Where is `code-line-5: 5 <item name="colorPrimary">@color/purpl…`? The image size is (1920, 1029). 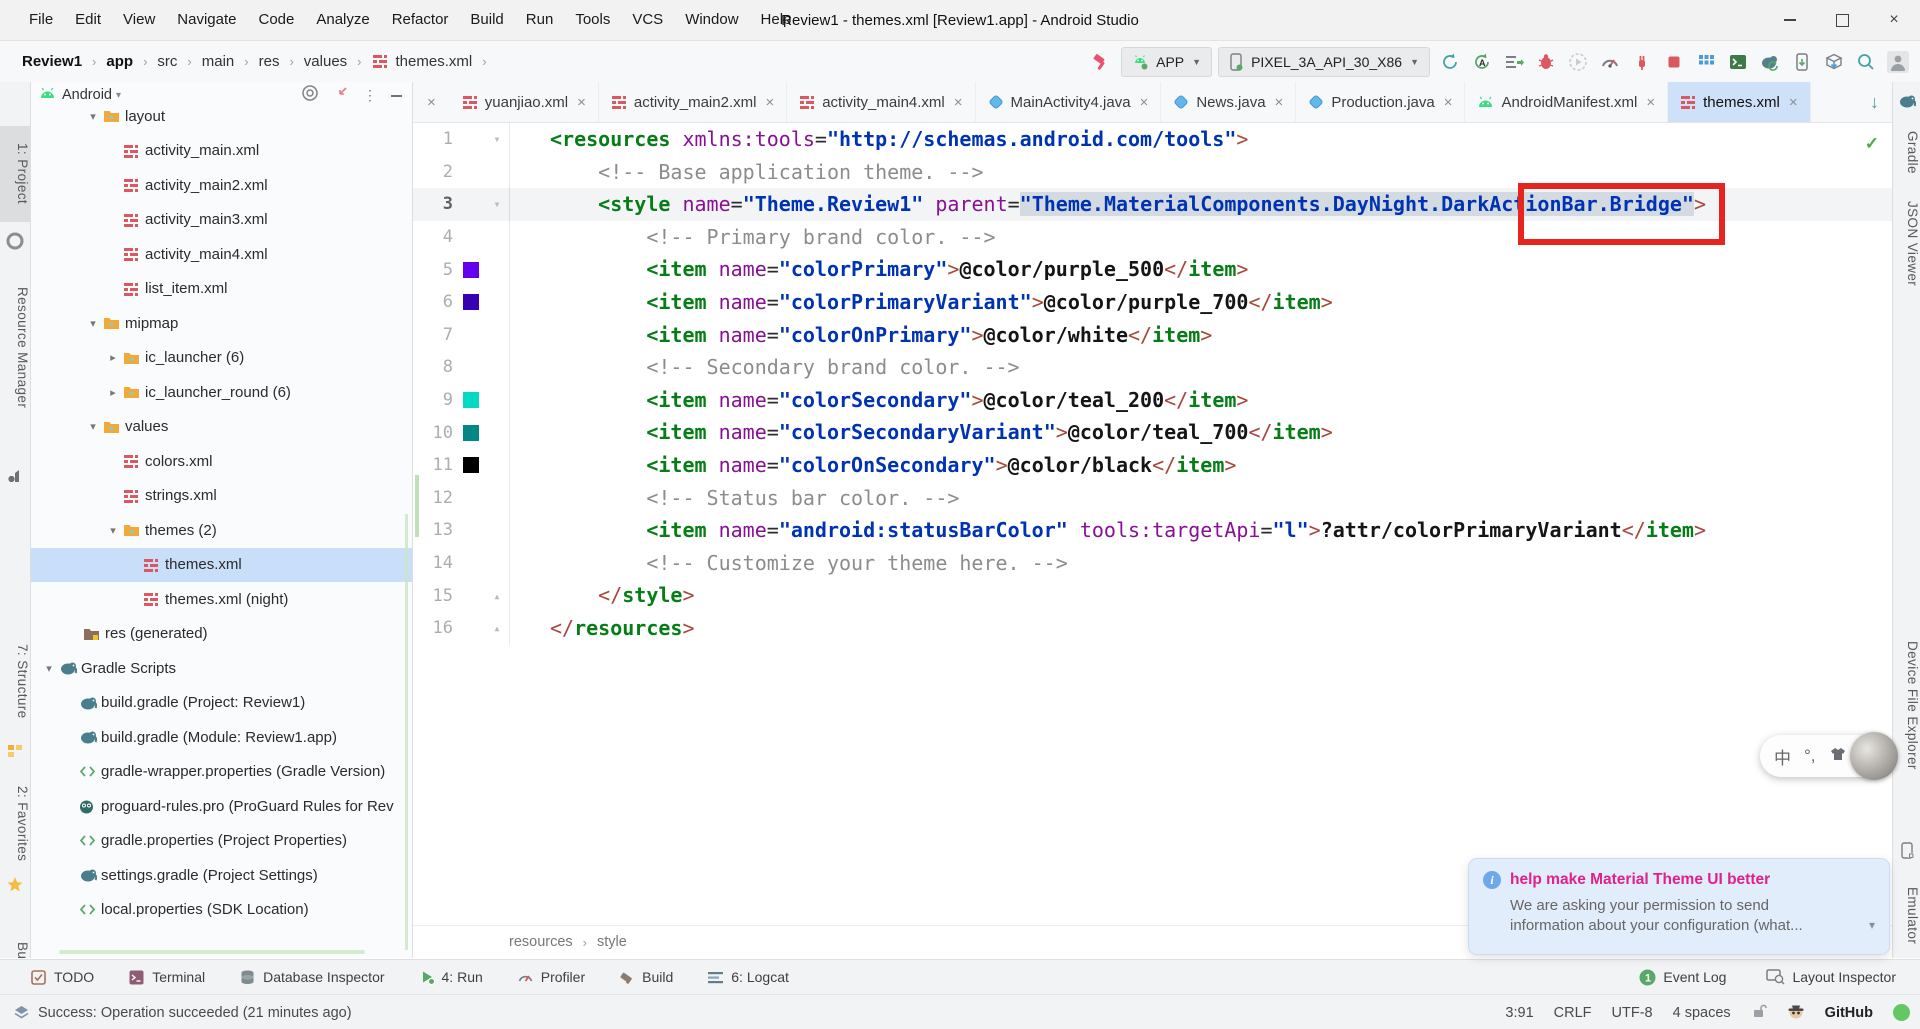
code-line-5: 5 <item name="colorPrimary">@color/purpl… is located at coordinates (1153, 269).